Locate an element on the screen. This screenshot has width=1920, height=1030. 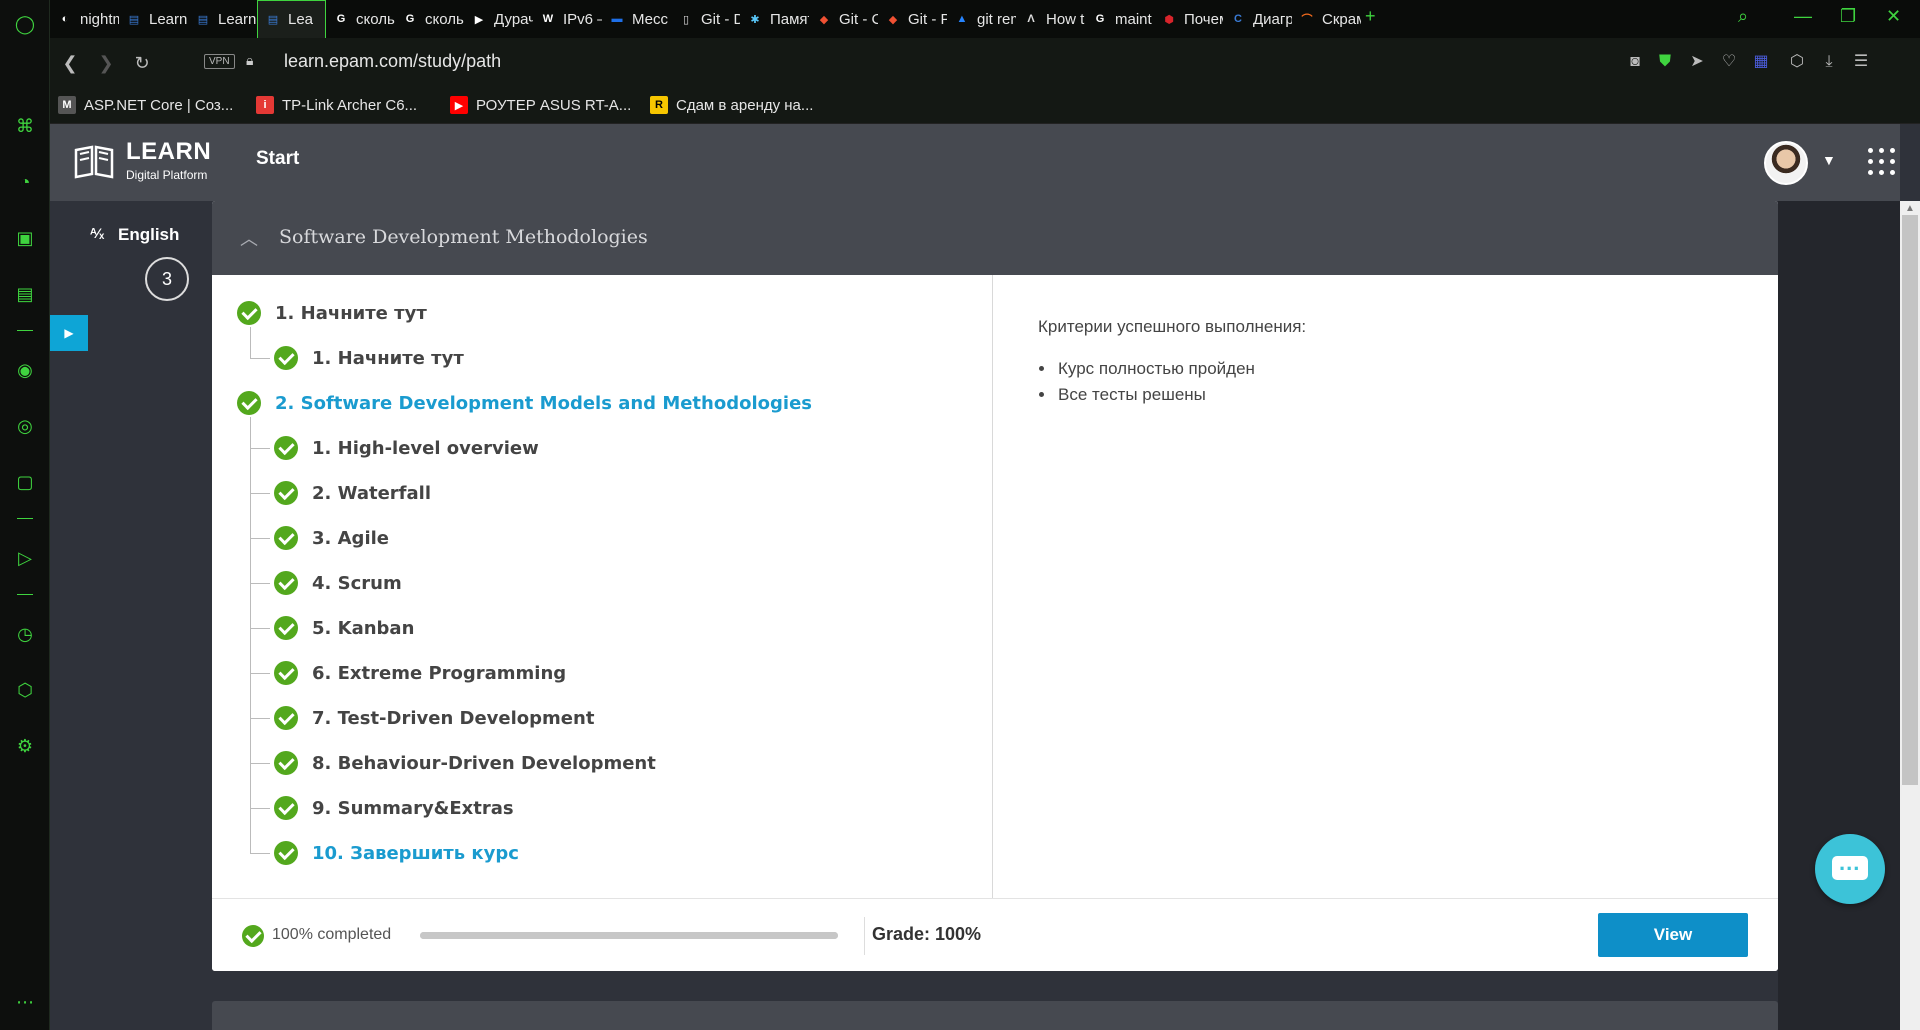
browser-tab: ◆ Git - P is located at coordinates (912, 19).